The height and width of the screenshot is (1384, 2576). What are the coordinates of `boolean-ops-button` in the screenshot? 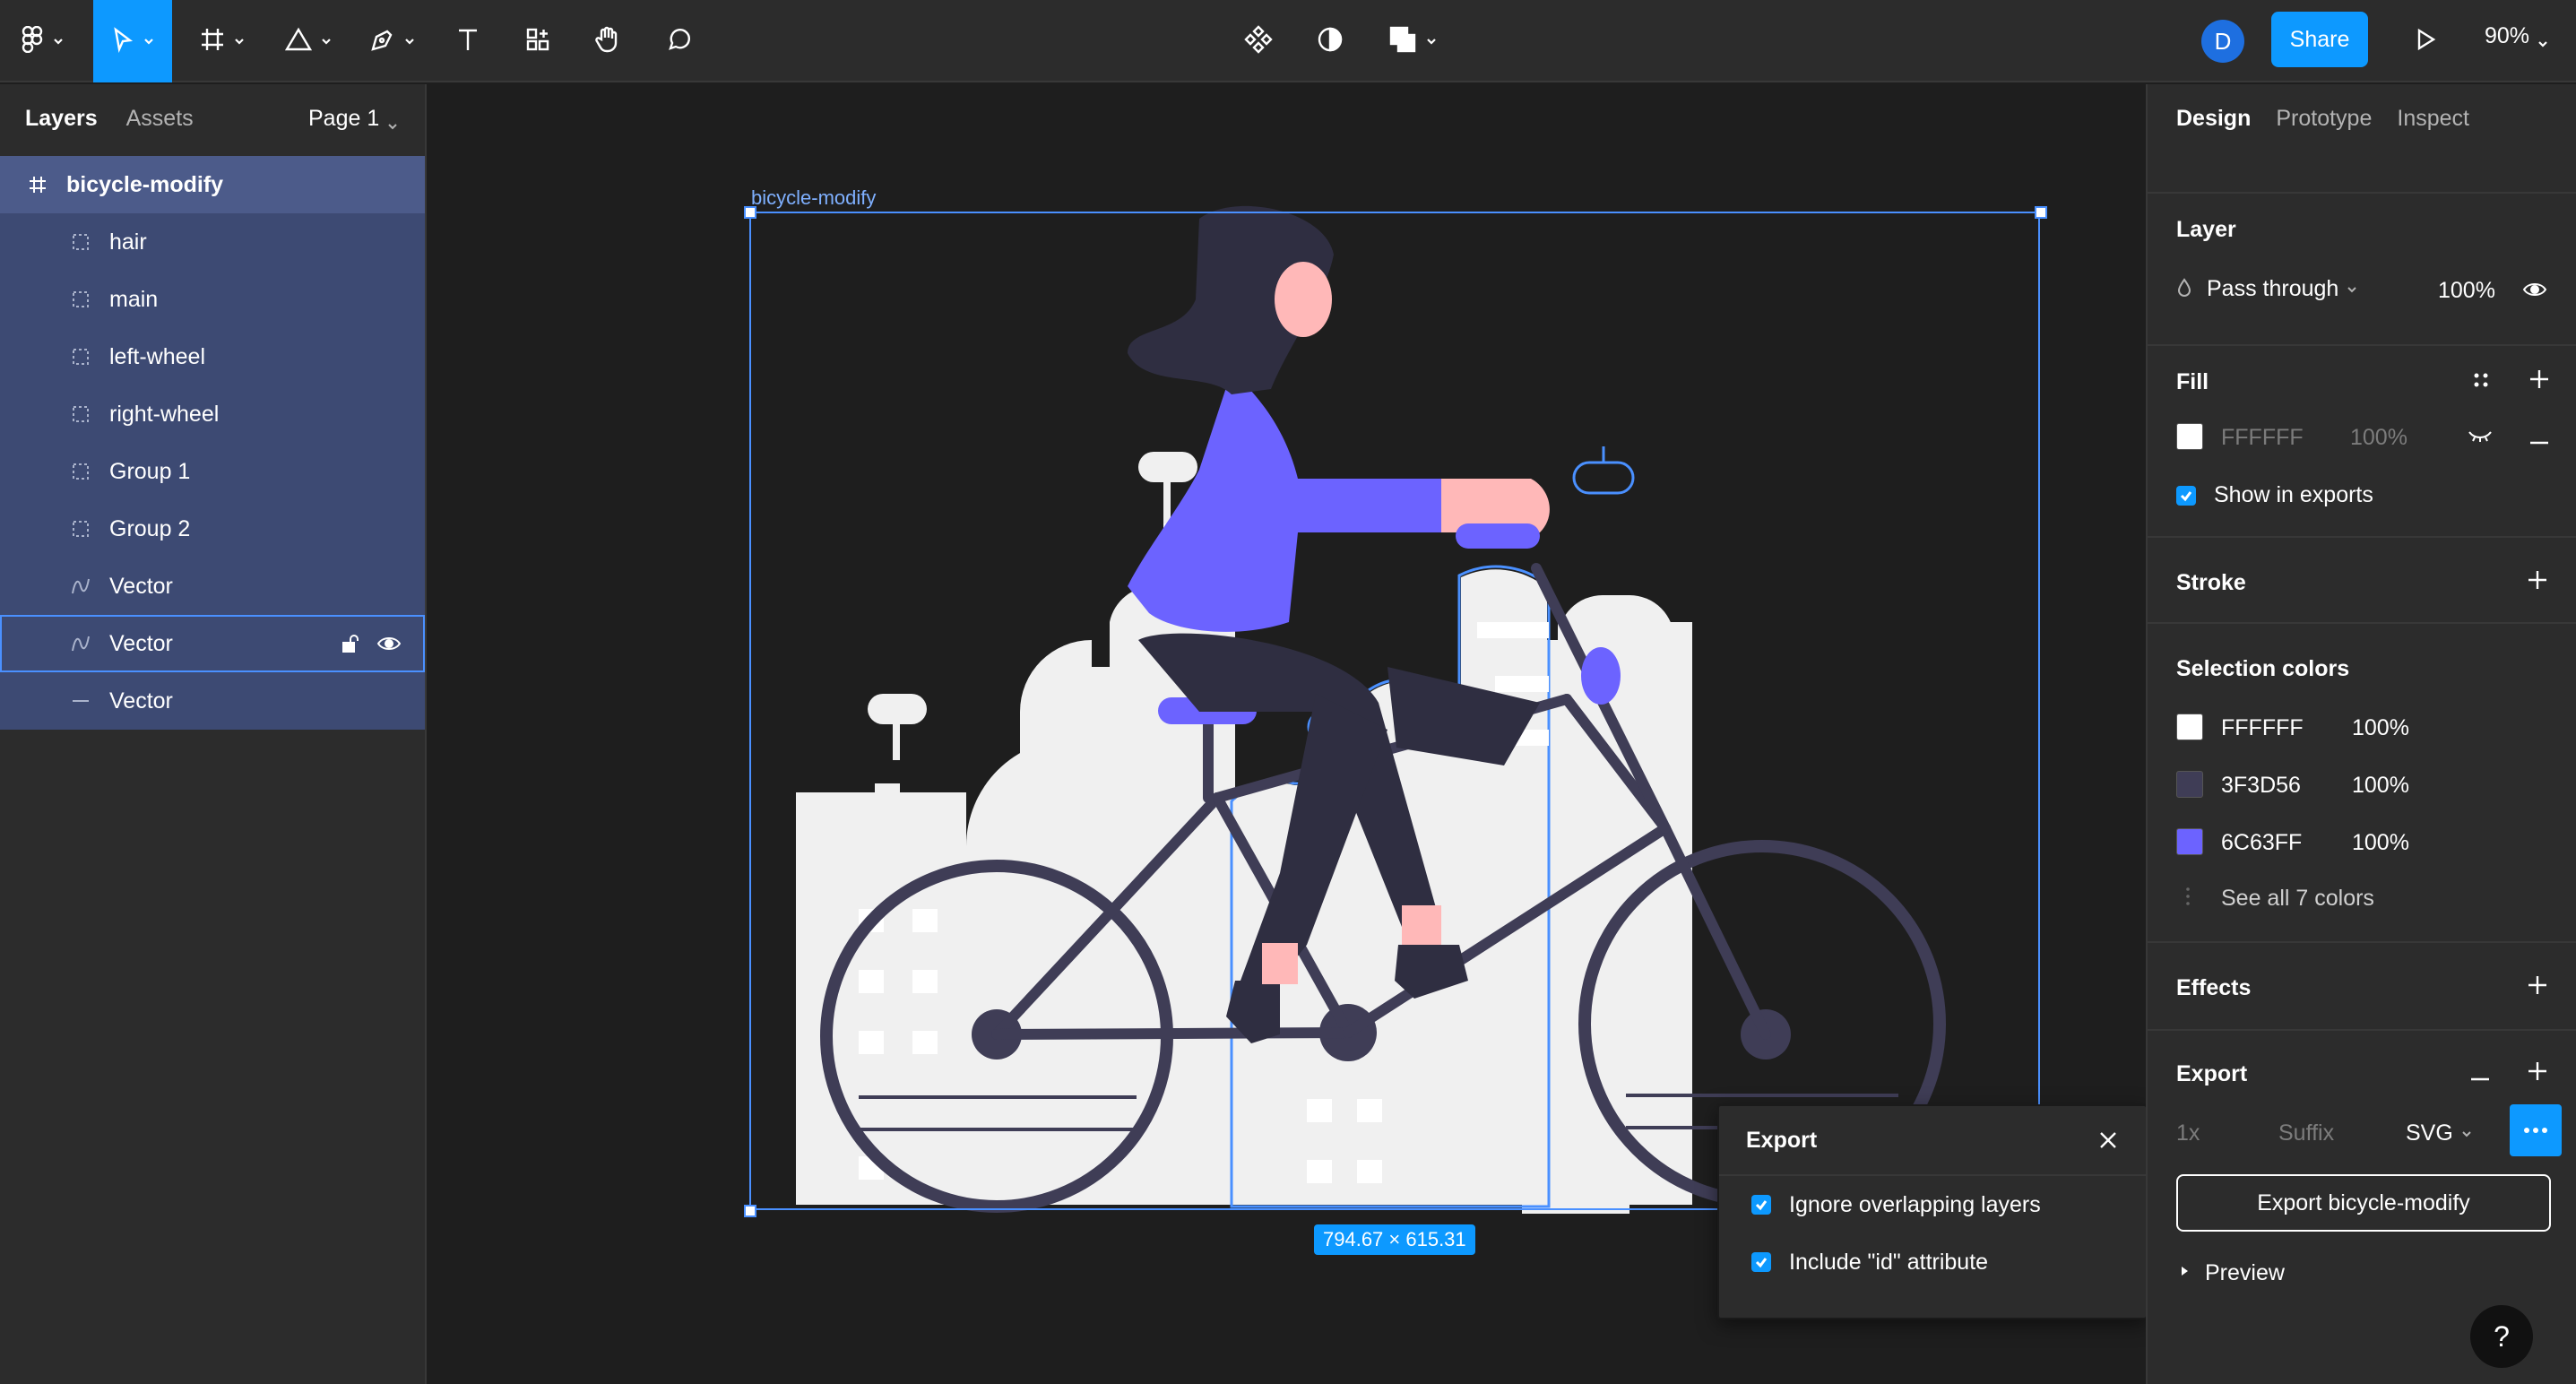 It's located at (1413, 41).